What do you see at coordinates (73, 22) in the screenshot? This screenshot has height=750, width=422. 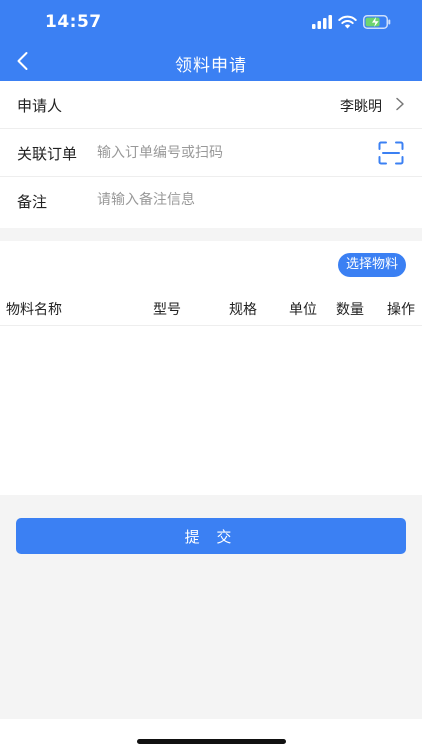 I see `status-time: 14:57` at bounding box center [73, 22].